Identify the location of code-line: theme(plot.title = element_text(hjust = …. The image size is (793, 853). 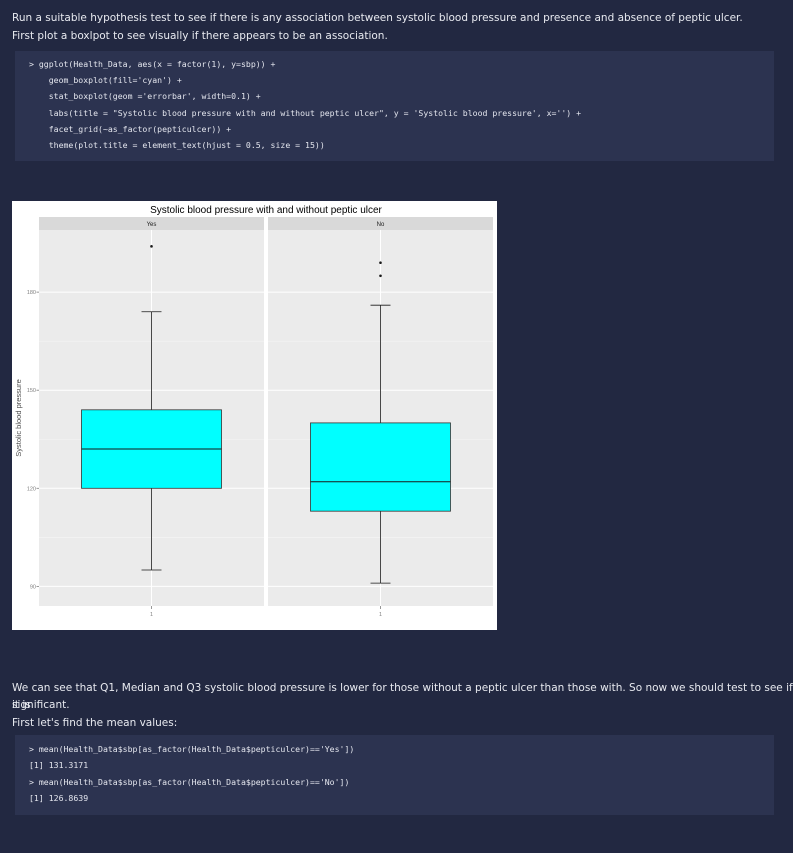
(177, 145).